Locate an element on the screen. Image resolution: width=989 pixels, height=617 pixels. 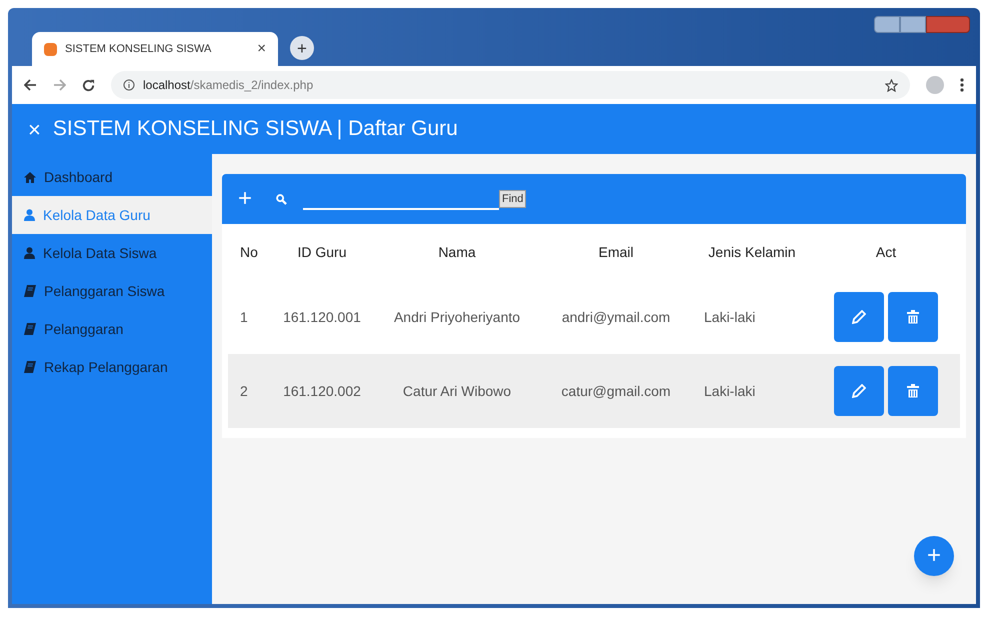
table-cell-text: Catur Ari Wibowo is located at coordinates (457, 391).